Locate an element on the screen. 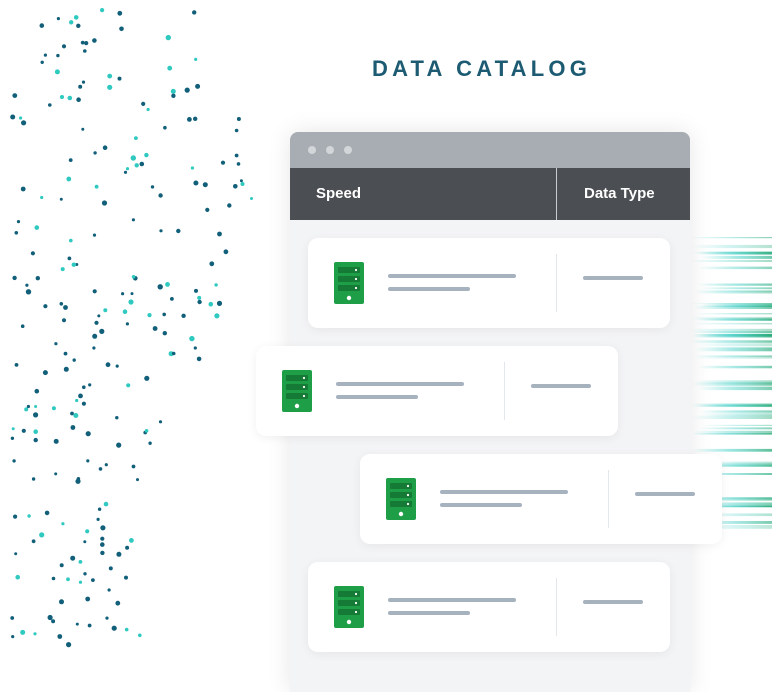 Image resolution: width=772 pixels, height=692 pixels. header-divider is located at coordinates (556, 194).